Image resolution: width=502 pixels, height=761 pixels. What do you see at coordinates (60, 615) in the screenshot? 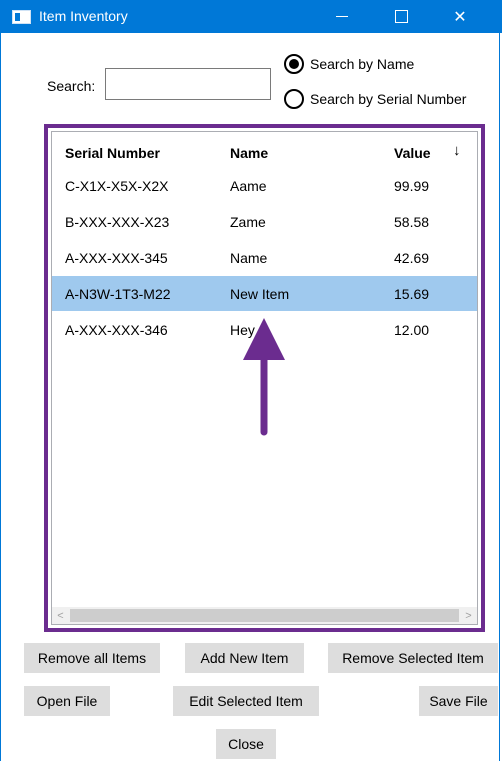
I see `scroll-left-icon: <` at bounding box center [60, 615].